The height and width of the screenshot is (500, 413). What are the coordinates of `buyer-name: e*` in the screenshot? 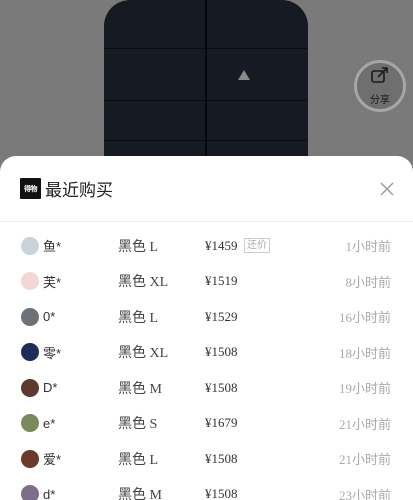 It's located at (49, 423).